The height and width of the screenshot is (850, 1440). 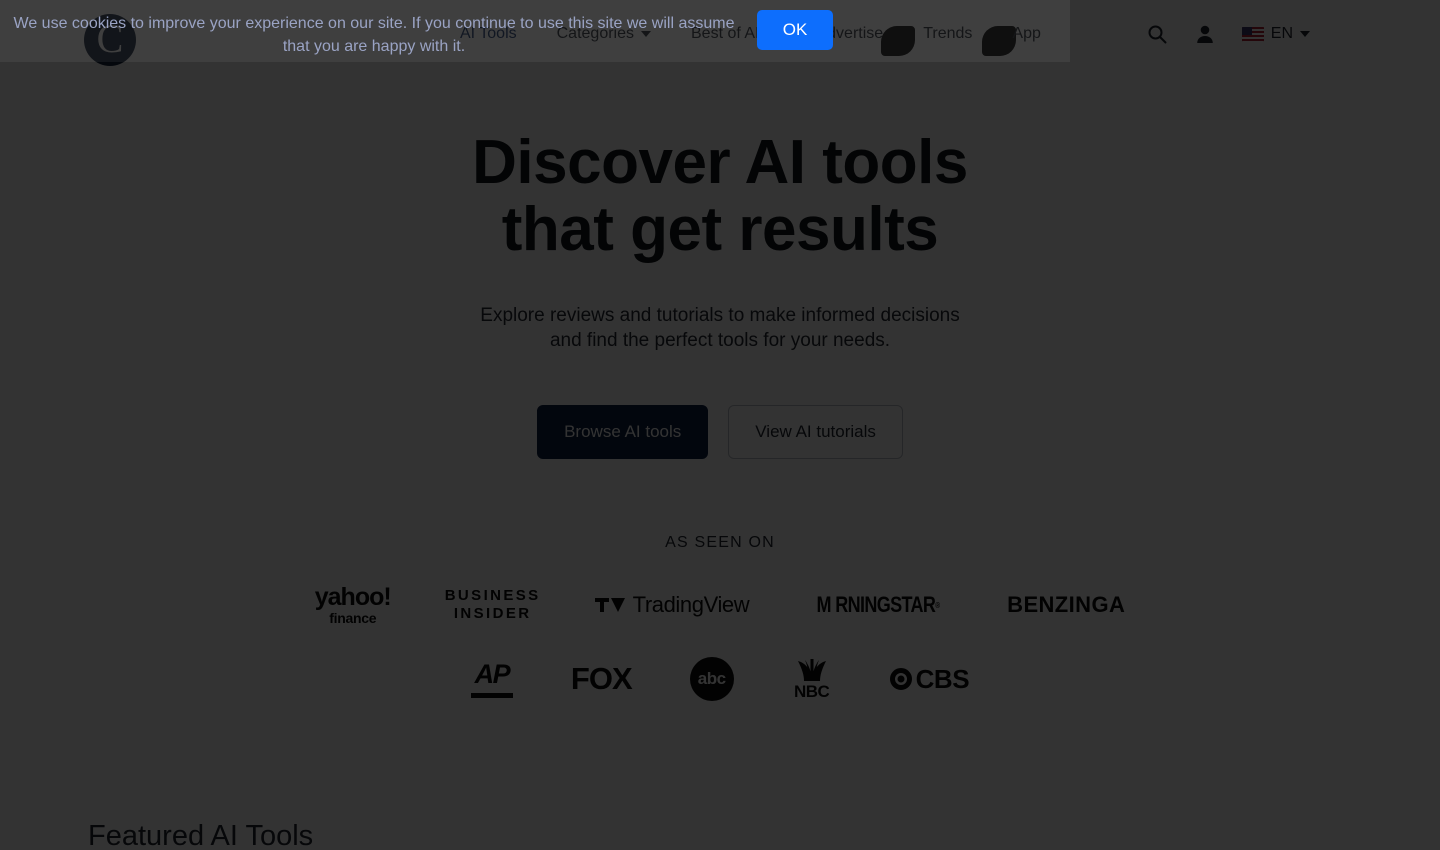 What do you see at coordinates (795, 30) in the screenshot?
I see `cookie-accept-button: OK` at bounding box center [795, 30].